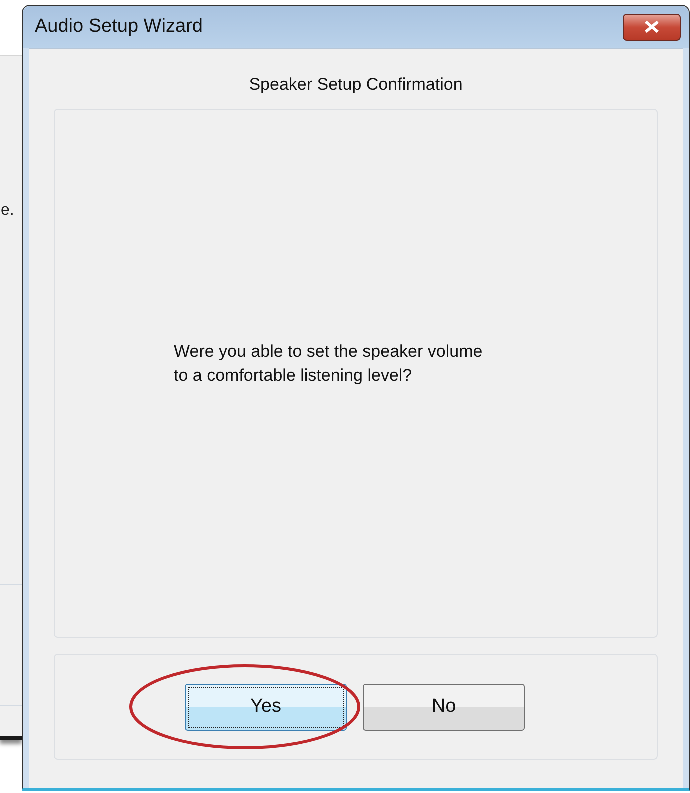 The image size is (690, 793). I want to click on question-text: Were you able to set the speaker volume to a comfortable listening level?, so click(328, 363).